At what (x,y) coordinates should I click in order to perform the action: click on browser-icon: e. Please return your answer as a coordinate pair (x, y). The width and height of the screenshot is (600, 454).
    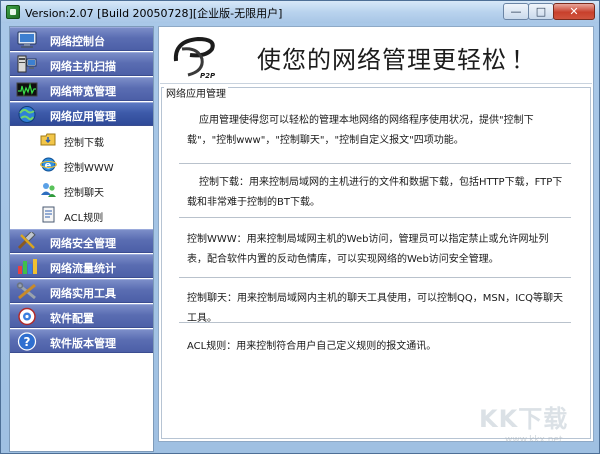
    Looking at the image, I should click on (48, 164).